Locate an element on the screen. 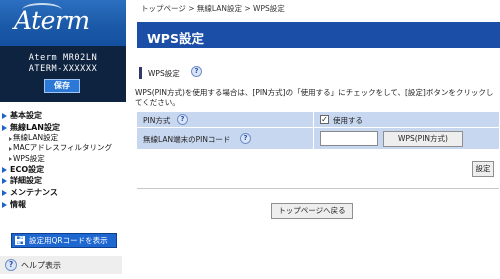 Image resolution: width=500 pixels, height=279 pixels. nav-item-eco: ECO設定 is located at coordinates (63, 170).